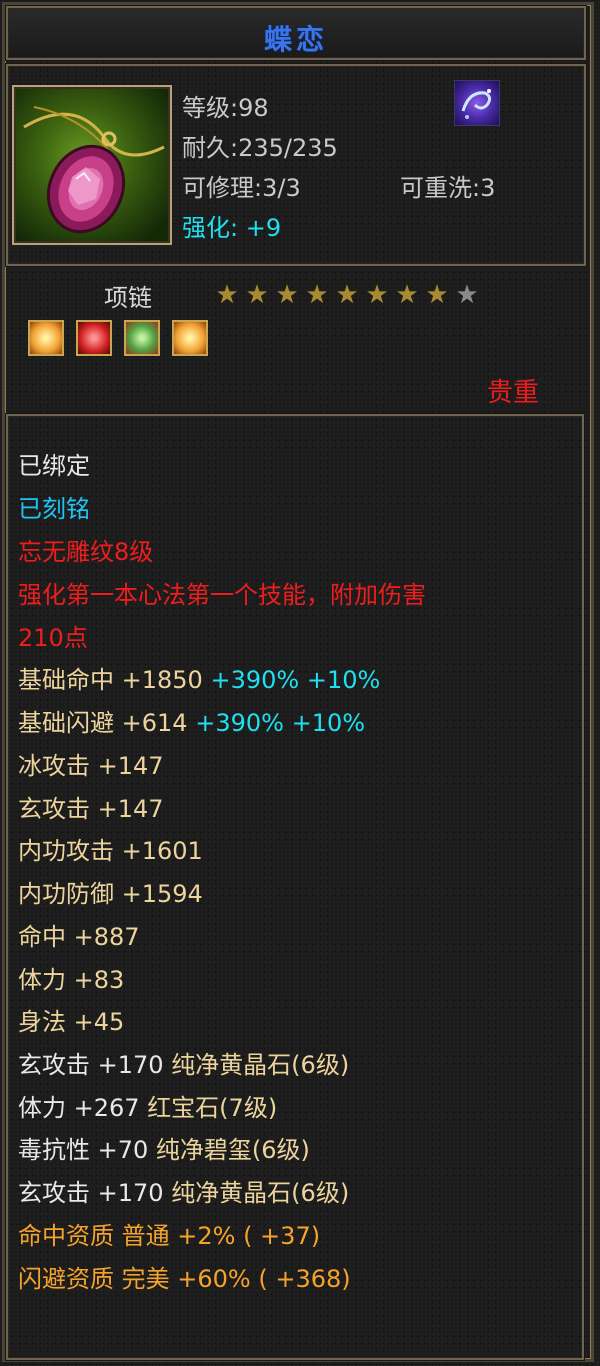  What do you see at coordinates (263, 228) in the screenshot?
I see `enhance-value: +9` at bounding box center [263, 228].